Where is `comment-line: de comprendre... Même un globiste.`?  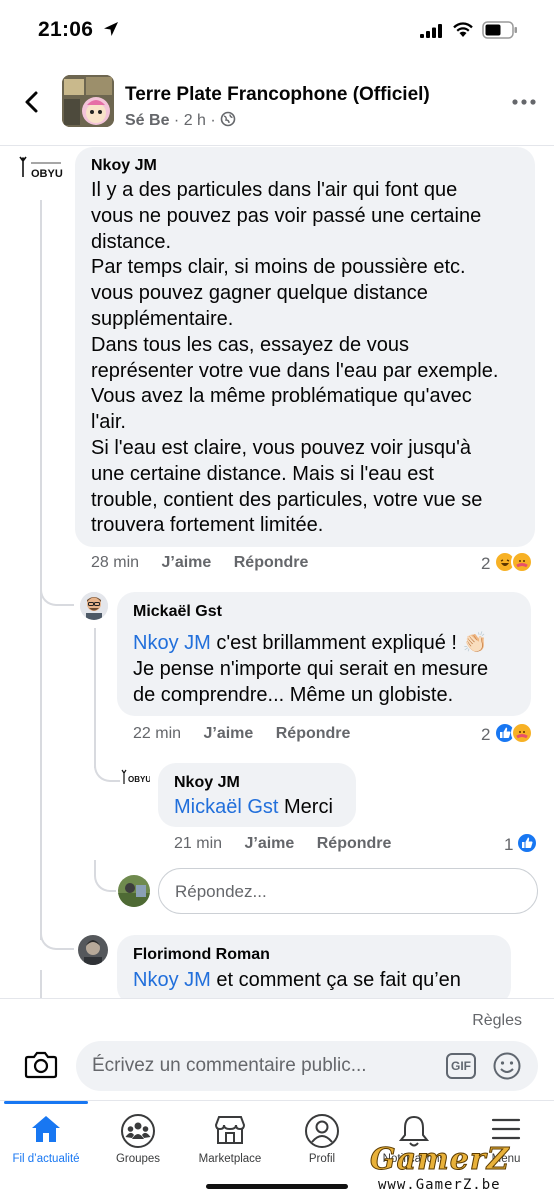 comment-line: de comprendre... Même un globiste. is located at coordinates (293, 694).